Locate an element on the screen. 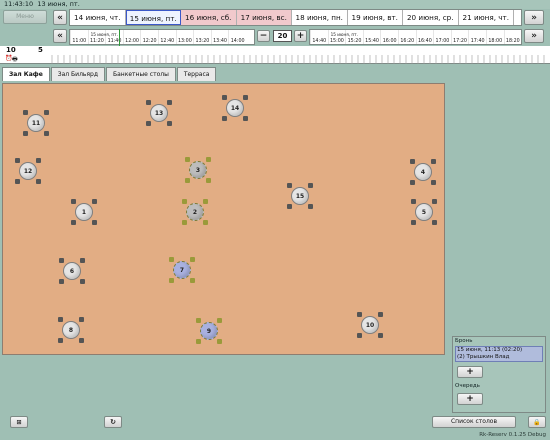 This screenshot has width=550, height=440. menu-button: Меню is located at coordinates (25, 17).